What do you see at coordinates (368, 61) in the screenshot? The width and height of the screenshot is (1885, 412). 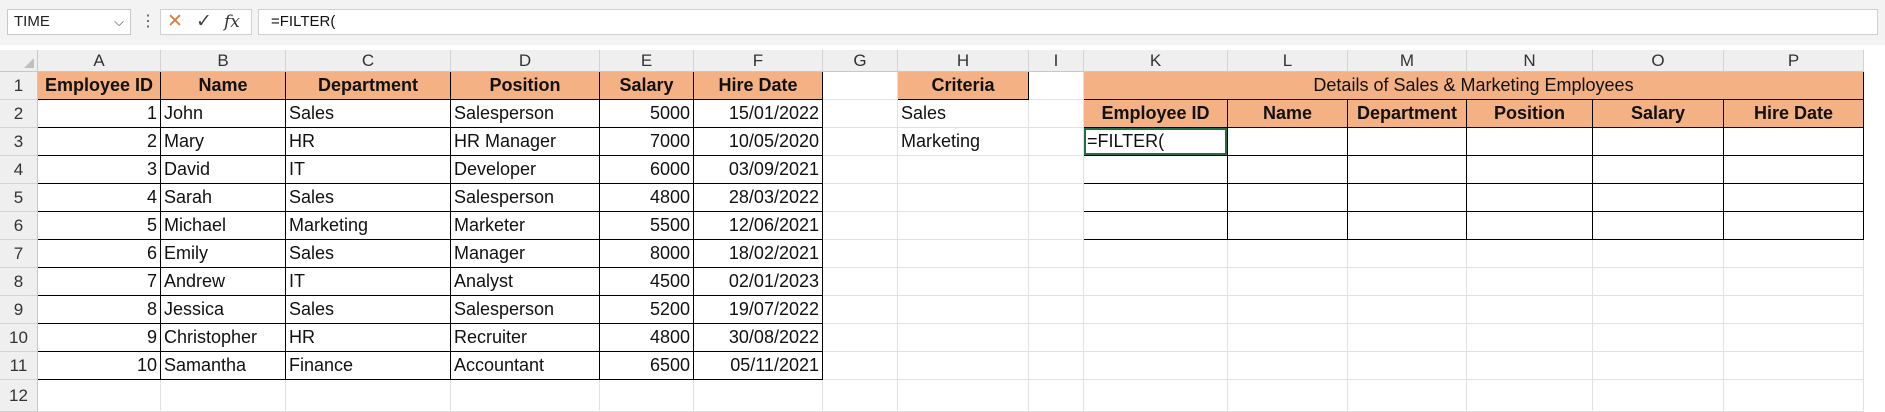 I see `column-header-c: C` at bounding box center [368, 61].